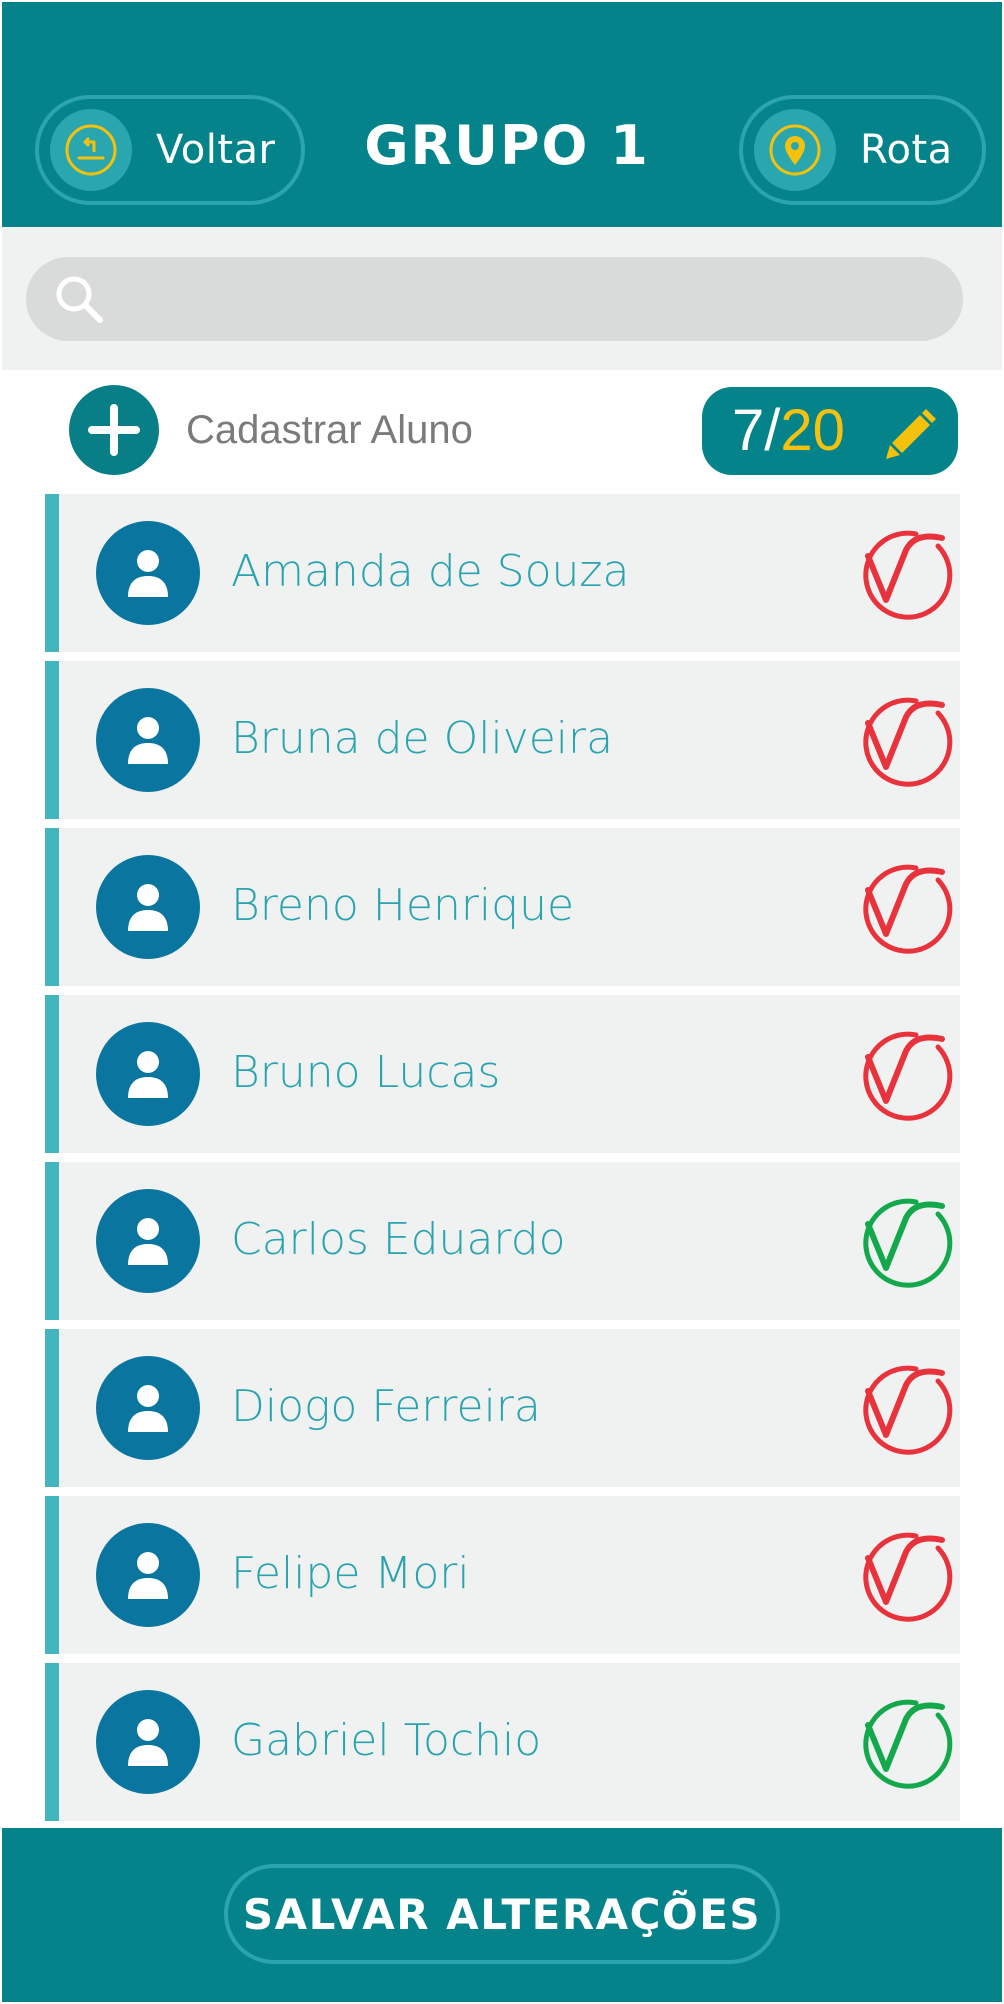 The image size is (1004, 2004). Describe the element at coordinates (422, 738) in the screenshot. I see `student-name: Bruna de Oliveira` at that location.